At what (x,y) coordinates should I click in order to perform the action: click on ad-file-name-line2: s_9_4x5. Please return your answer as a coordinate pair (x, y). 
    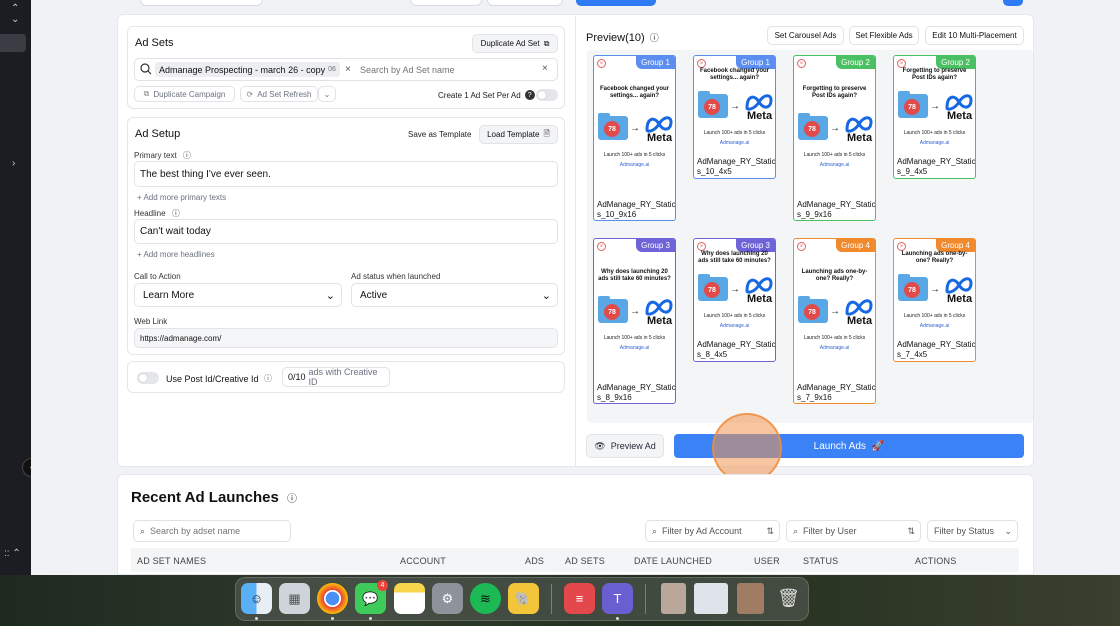
    Looking at the image, I should click on (912, 171).